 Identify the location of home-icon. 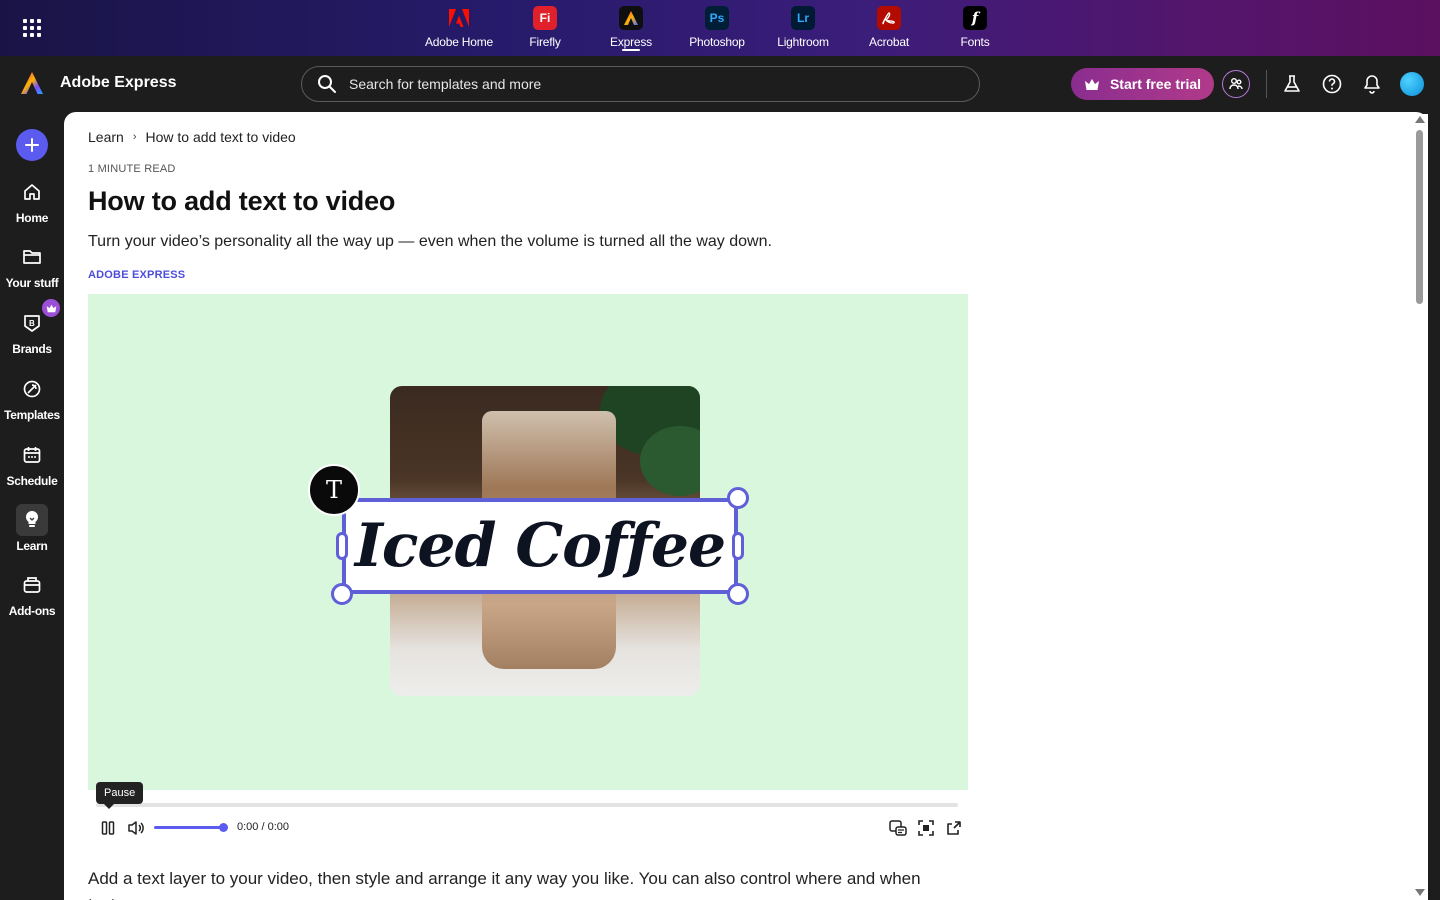
(32, 192).